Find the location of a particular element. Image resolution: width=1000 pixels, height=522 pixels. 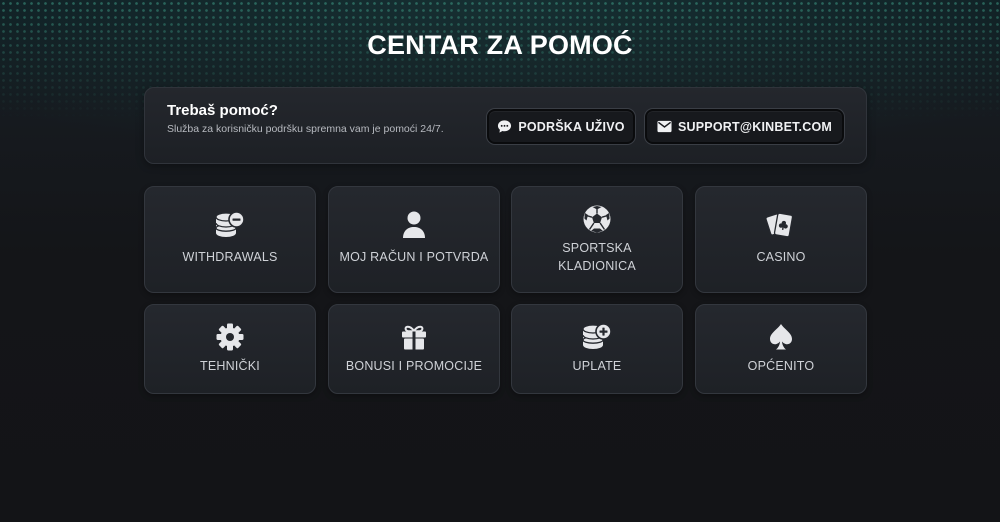

live-support-button: PODRŠKA UŽIVO is located at coordinates (561, 126).